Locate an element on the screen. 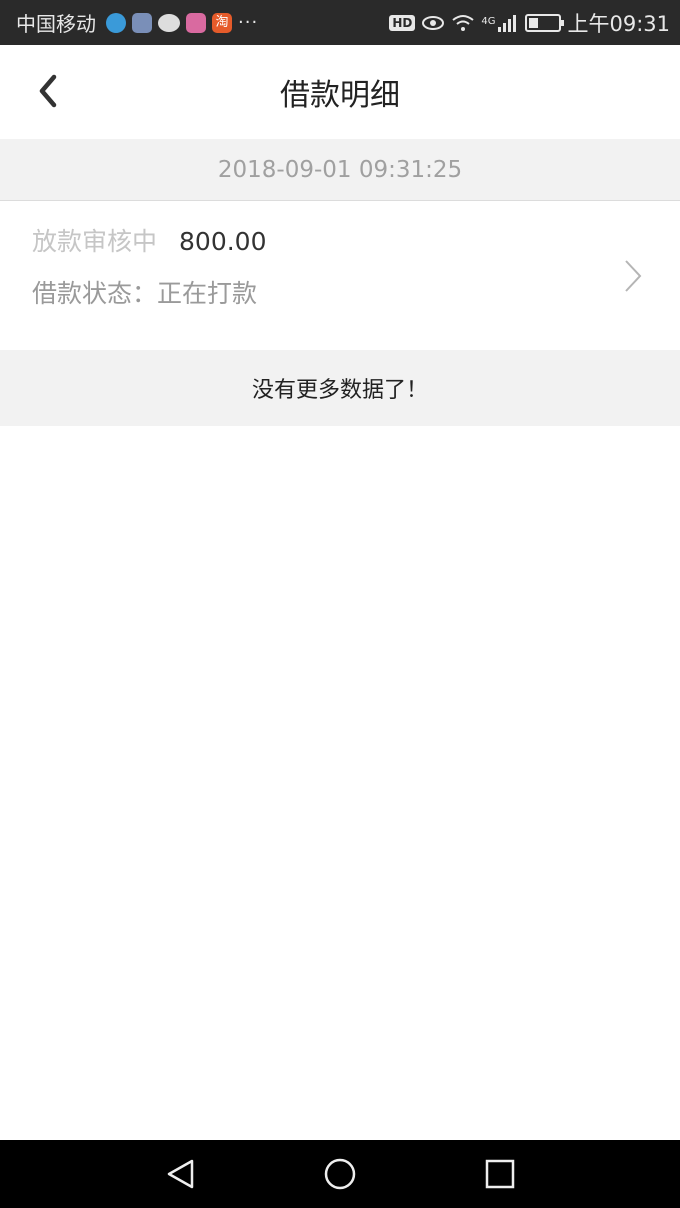  shield-icon is located at coordinates (142, 22).